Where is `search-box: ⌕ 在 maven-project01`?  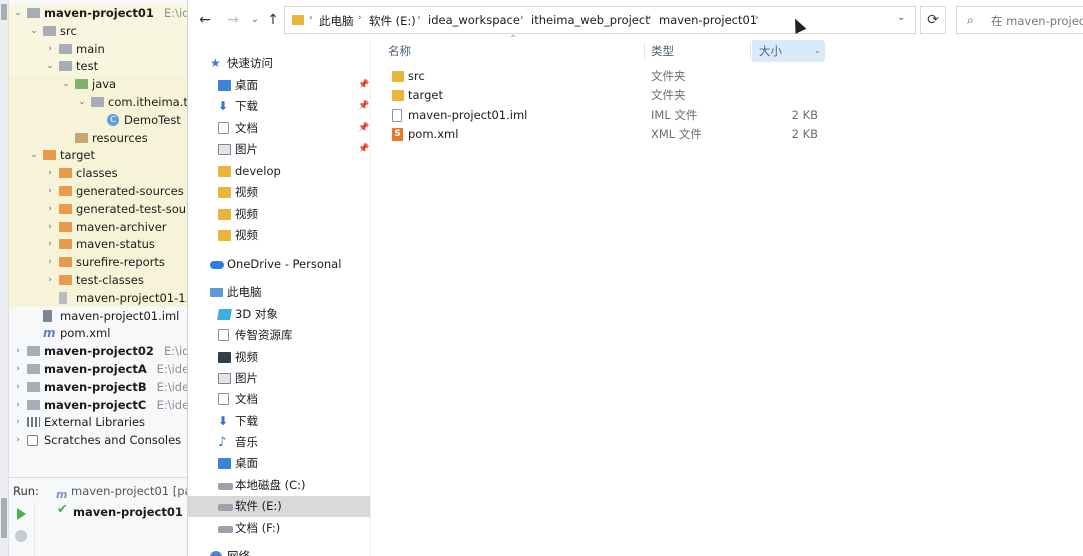 search-box: ⌕ 在 maven-project01 is located at coordinates (1019, 20).